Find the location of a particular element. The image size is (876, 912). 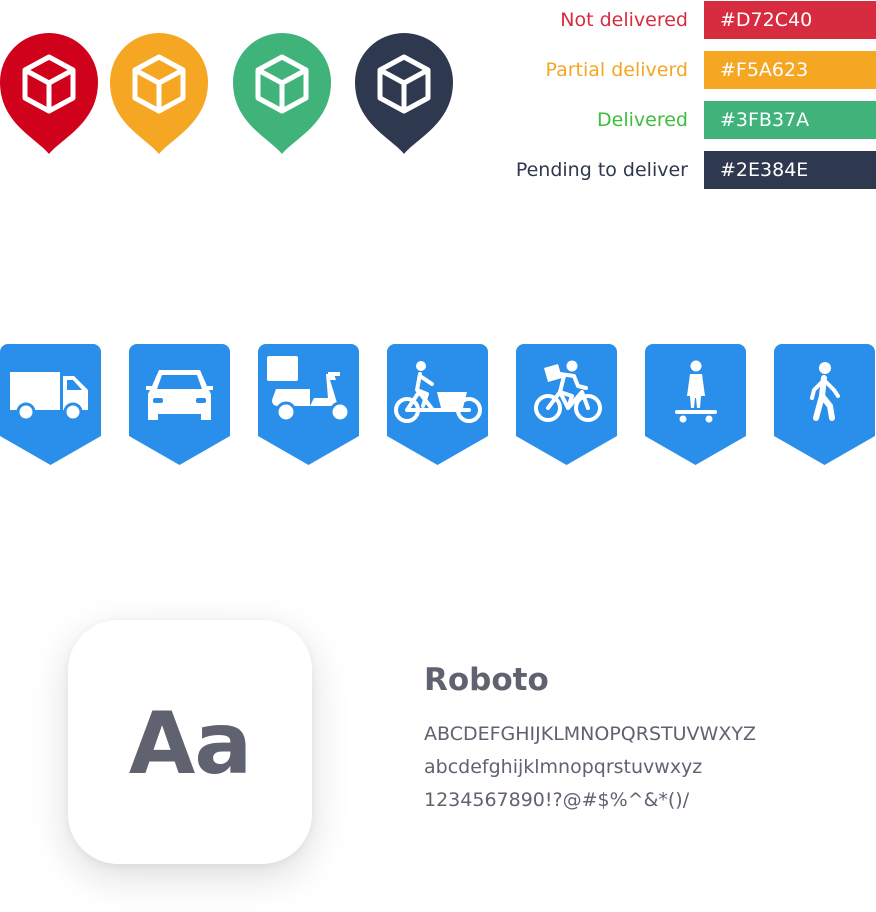

glyphs-uppercase: ABCDEFGHIJKLMNOPQRSTUVWXYZ is located at coordinates (590, 734).